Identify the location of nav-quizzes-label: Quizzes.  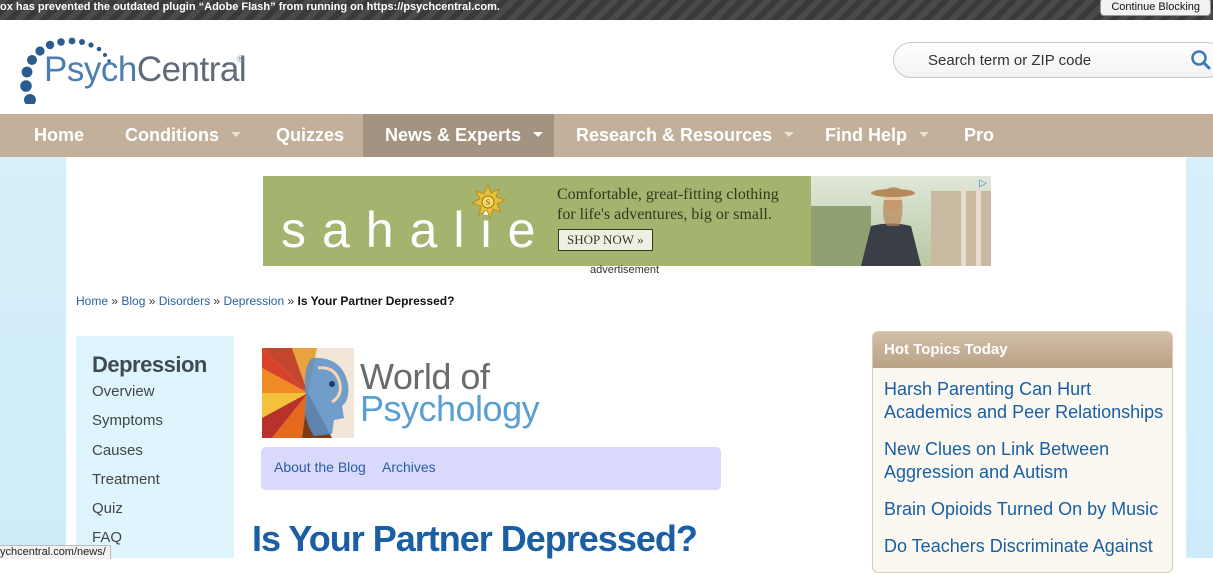
(310, 135).